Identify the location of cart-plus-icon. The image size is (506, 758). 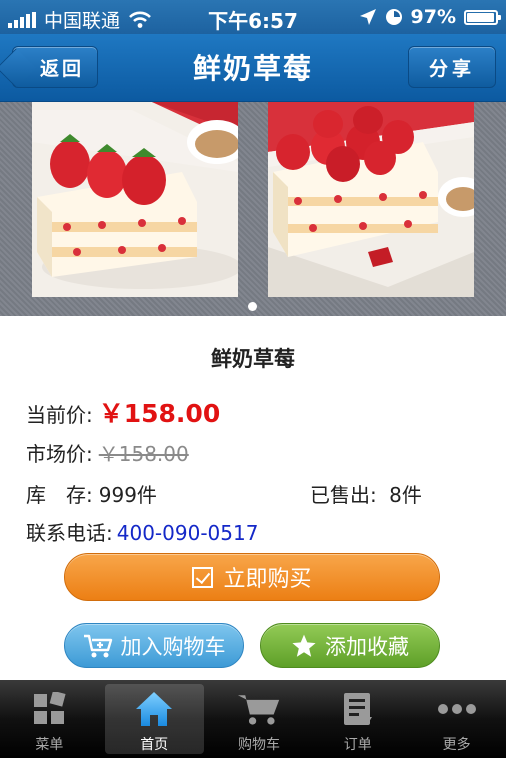
(97, 645).